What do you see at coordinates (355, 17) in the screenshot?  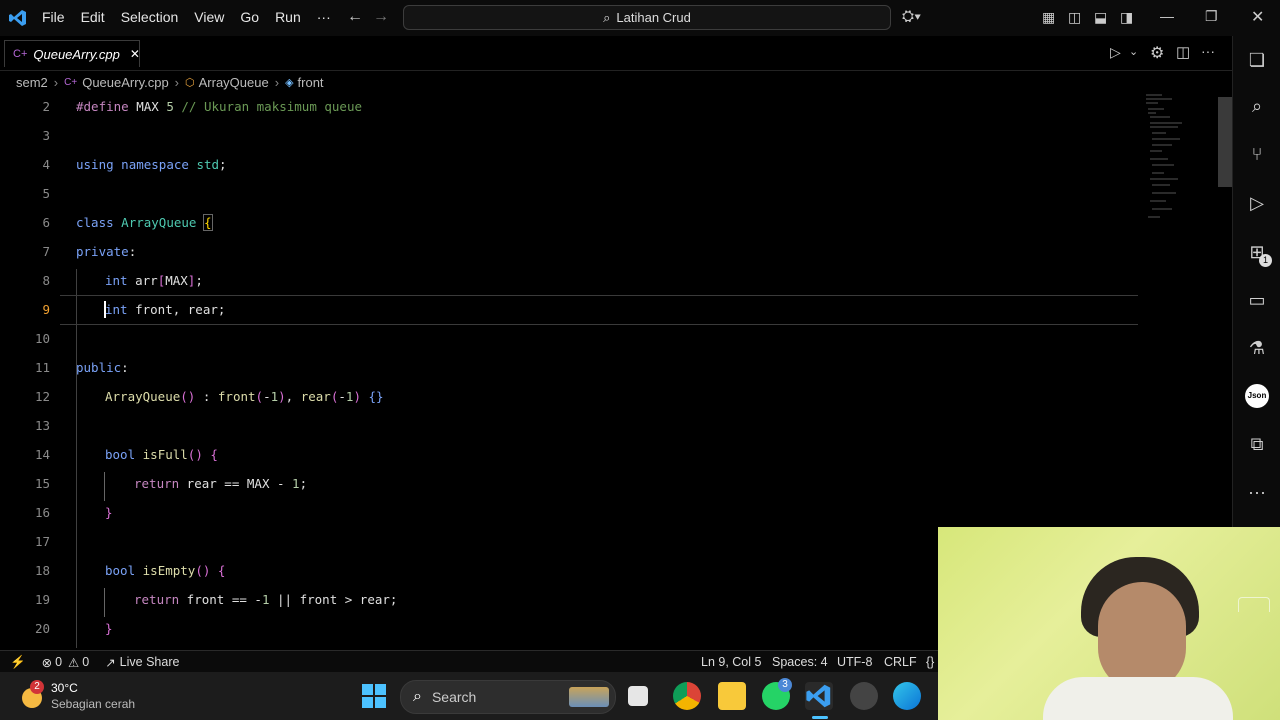 I see `back-arrow-icon: ←` at bounding box center [355, 17].